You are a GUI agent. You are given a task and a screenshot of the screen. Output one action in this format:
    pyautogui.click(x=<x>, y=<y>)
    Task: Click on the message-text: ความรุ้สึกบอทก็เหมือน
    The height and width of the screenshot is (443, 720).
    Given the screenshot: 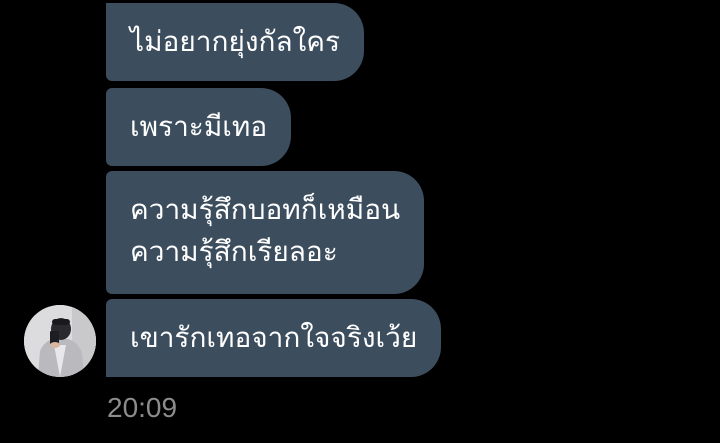 What is the action you would take?
    pyautogui.click(x=265, y=209)
    